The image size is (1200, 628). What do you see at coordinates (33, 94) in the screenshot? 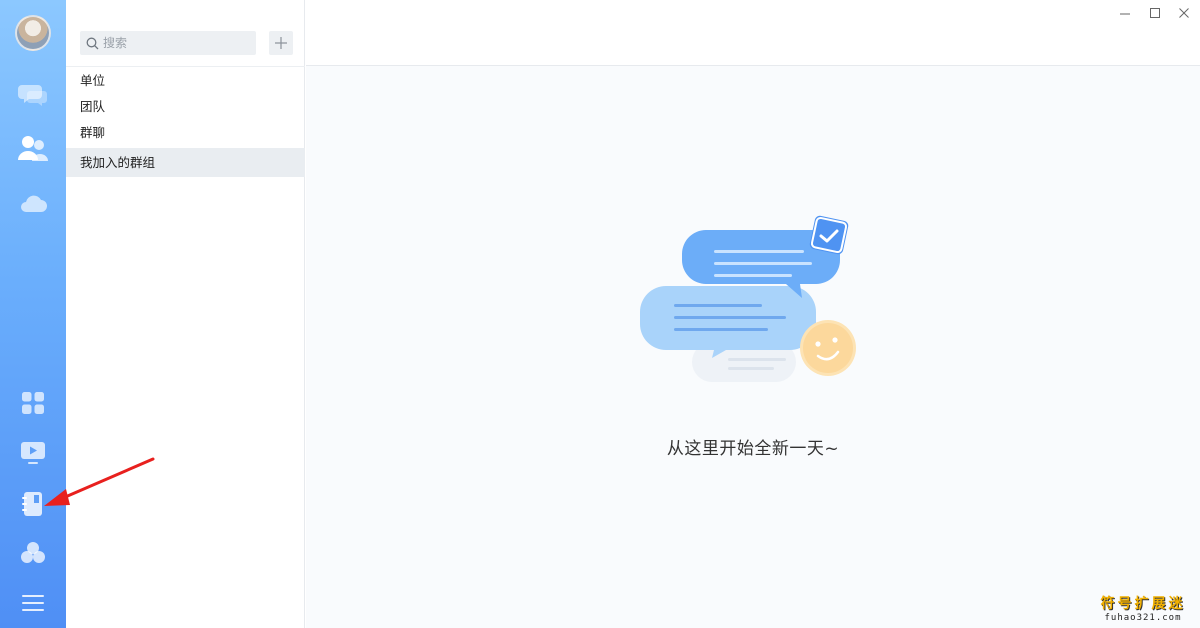
I see `chat-icon` at bounding box center [33, 94].